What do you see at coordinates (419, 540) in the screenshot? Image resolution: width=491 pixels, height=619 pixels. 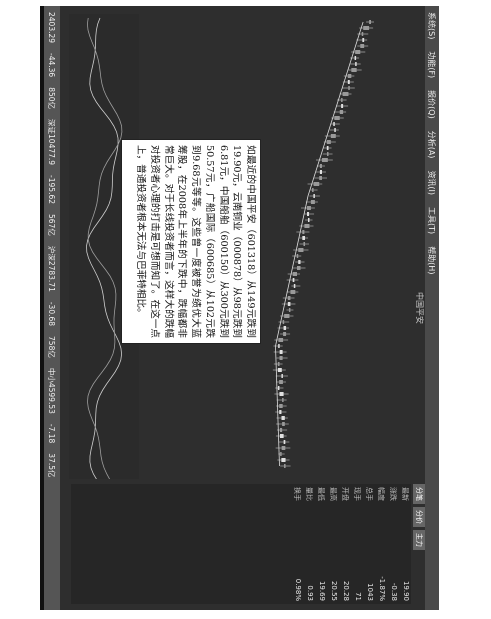 I see `panel-tab: 主力` at bounding box center [419, 540].